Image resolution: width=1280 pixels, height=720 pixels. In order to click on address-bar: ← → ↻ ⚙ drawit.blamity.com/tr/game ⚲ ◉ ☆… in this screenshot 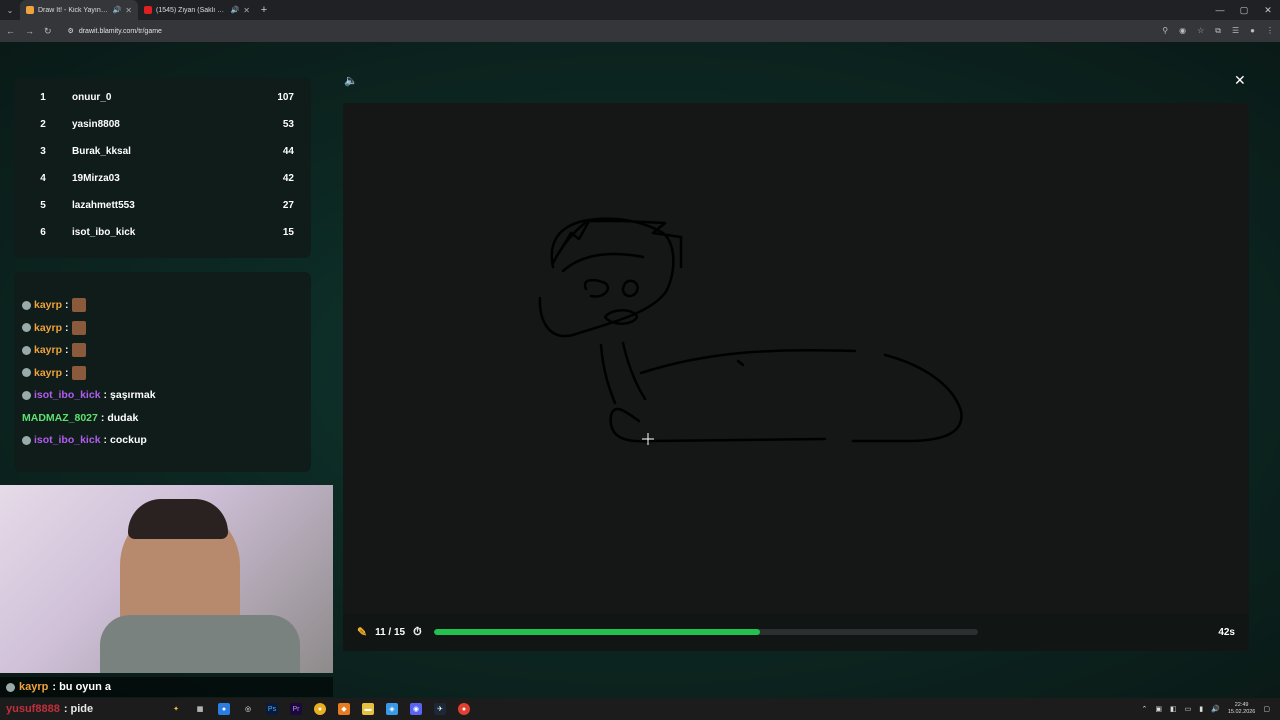, I will do `click(640, 31)`.